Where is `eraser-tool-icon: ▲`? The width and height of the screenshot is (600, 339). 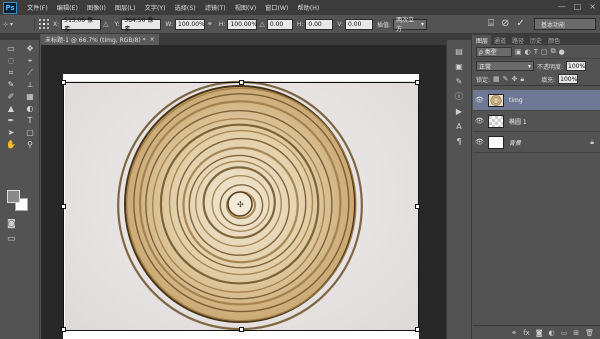 eraser-tool-icon: ▲ is located at coordinates (11, 108).